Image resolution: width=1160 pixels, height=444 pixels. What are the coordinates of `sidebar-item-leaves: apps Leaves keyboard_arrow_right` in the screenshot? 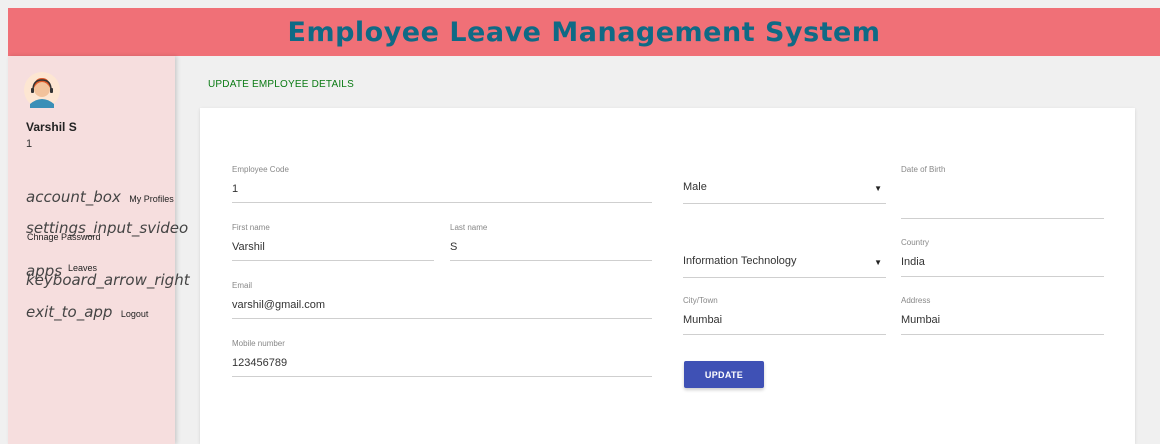 It's located at (108, 277).